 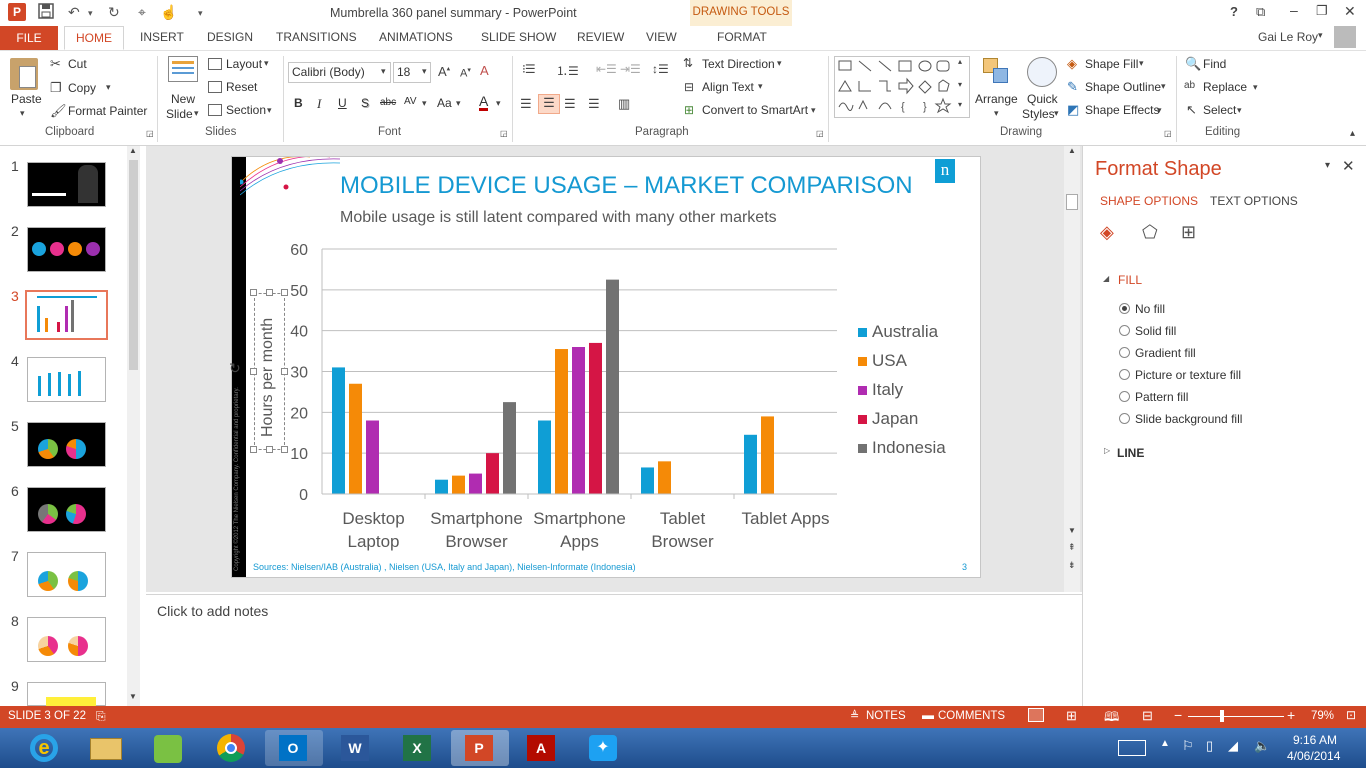 I want to click on comments-button: COMMENTS, so click(x=971, y=716).